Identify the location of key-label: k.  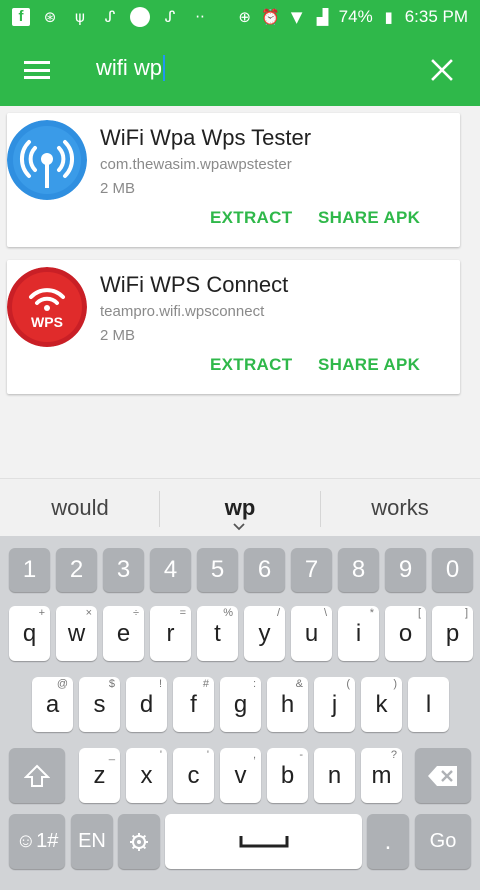
(381, 704).